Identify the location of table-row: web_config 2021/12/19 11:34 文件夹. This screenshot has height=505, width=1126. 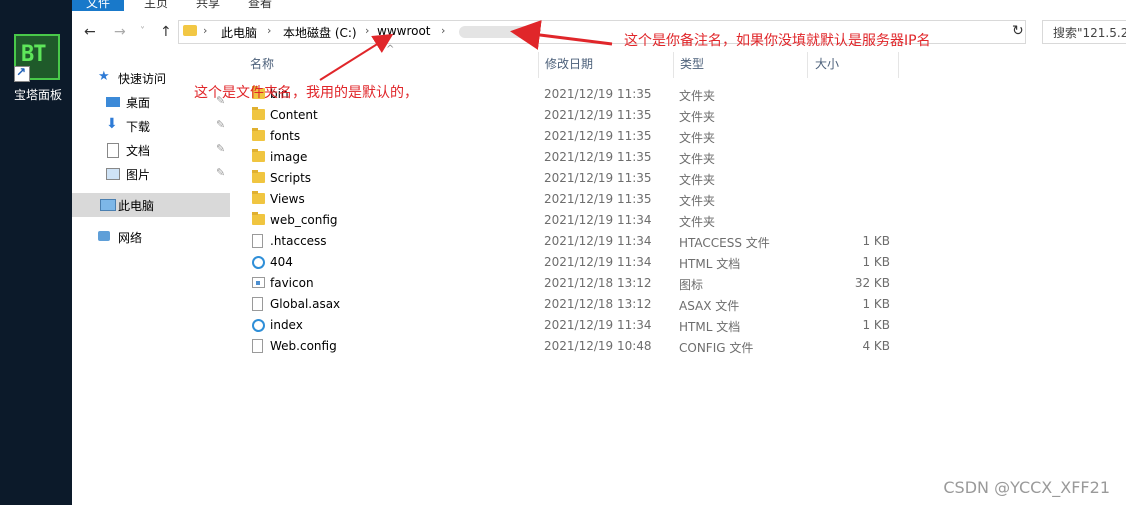
(590, 220).